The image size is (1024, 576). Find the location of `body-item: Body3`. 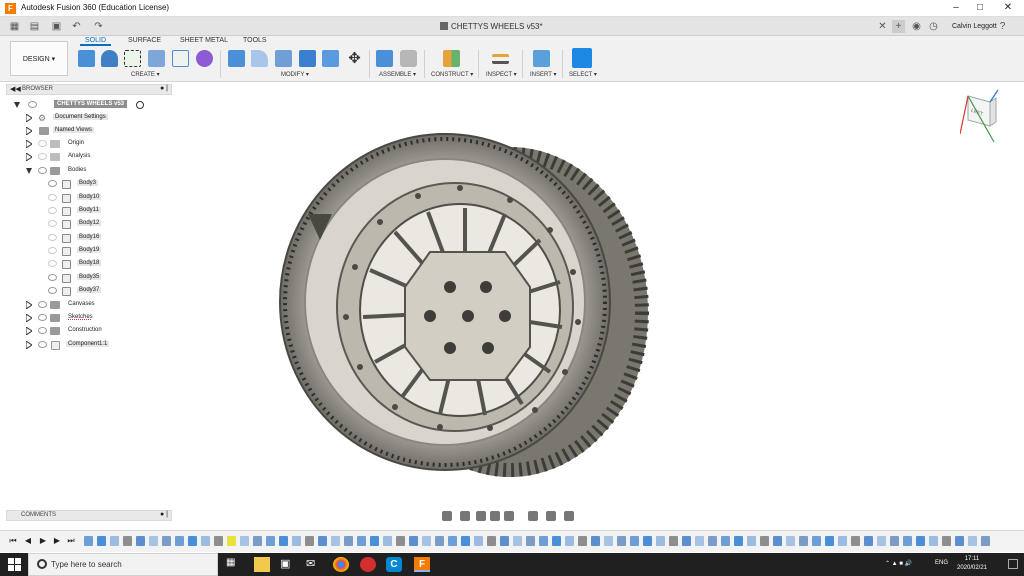

body-item: Body3 is located at coordinates (103, 184).